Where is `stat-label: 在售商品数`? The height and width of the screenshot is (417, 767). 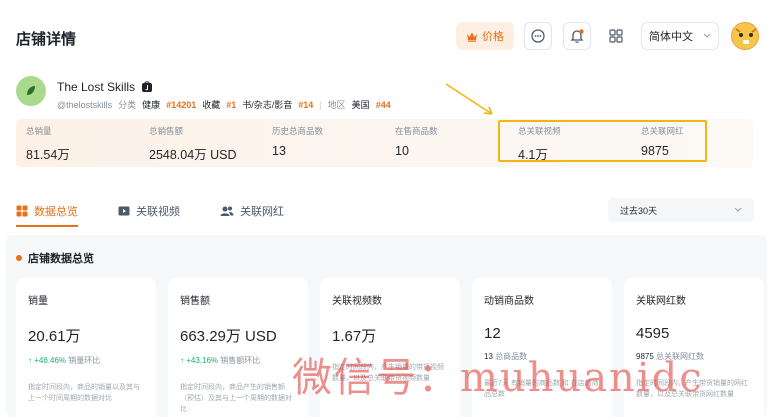
stat-label: 在售商品数 is located at coordinates (416, 131).